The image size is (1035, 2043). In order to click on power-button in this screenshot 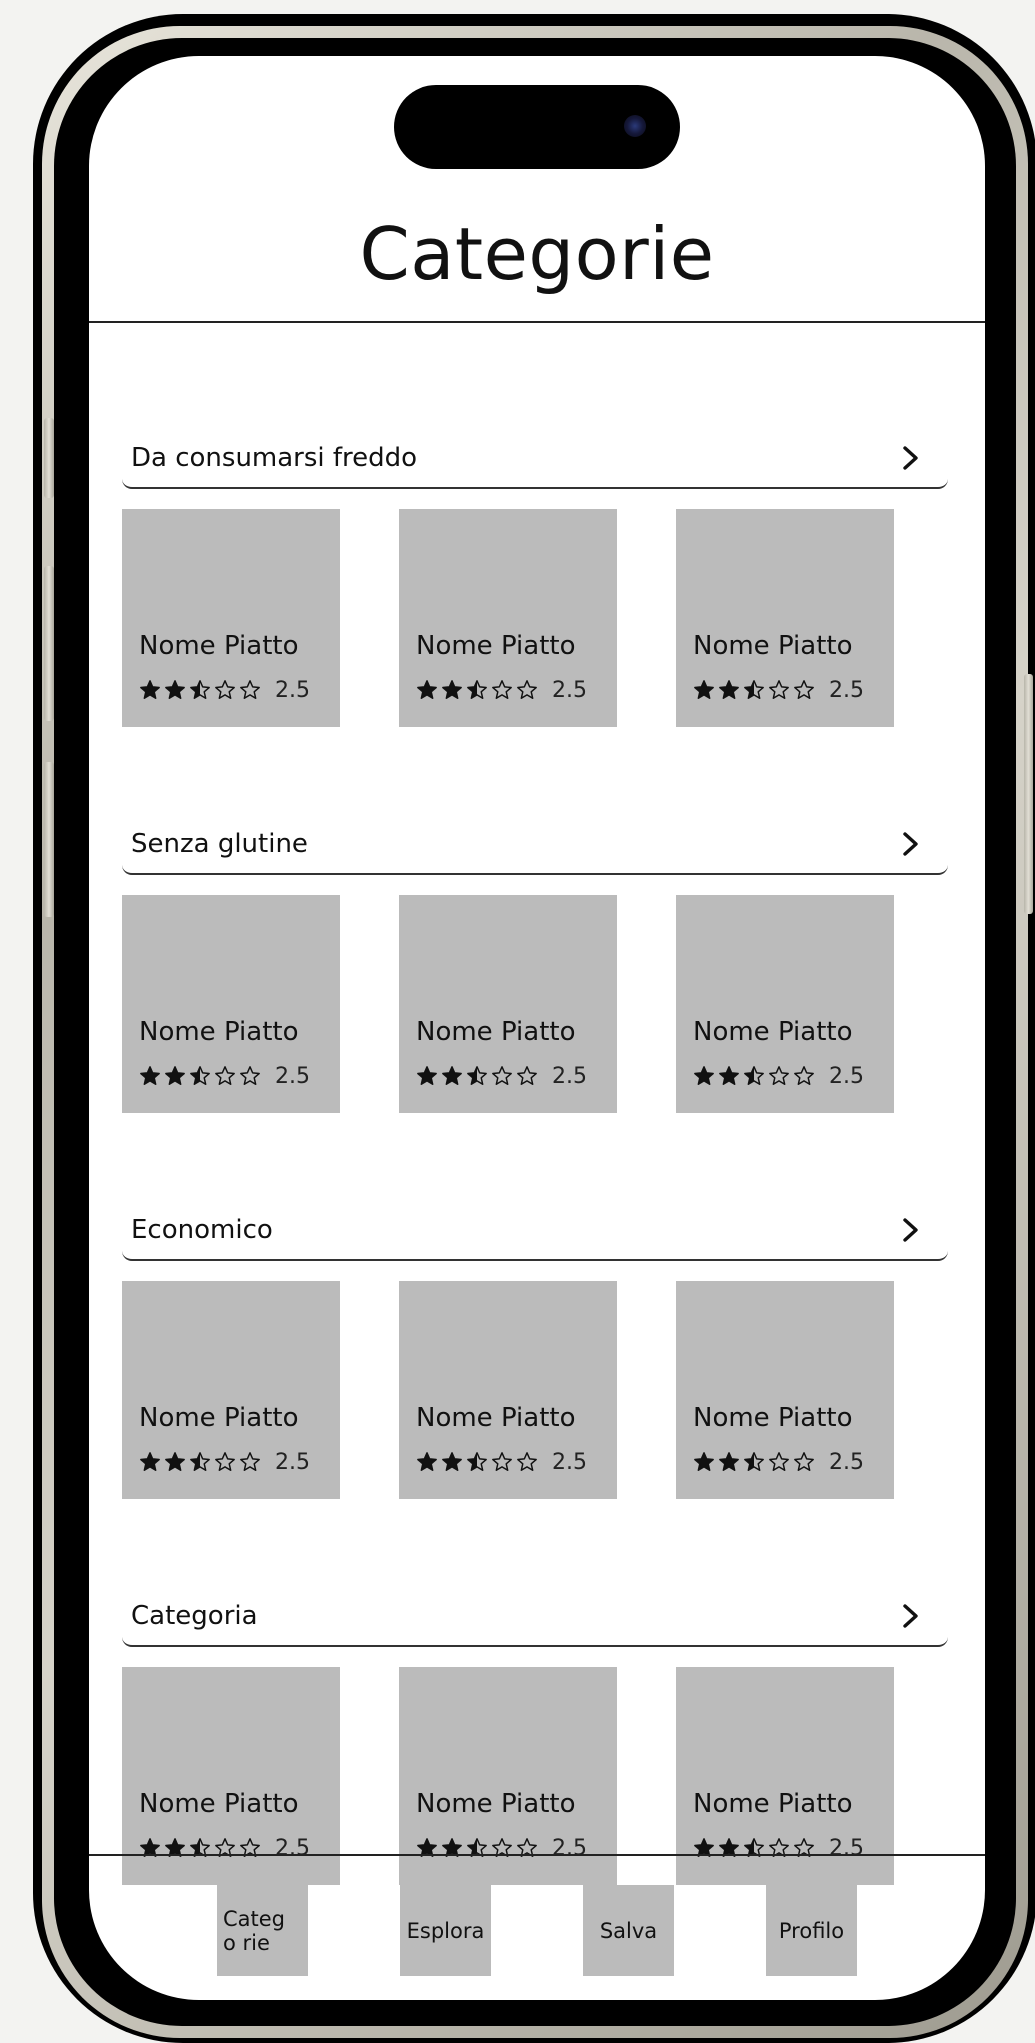, I will do `click(1028, 794)`.